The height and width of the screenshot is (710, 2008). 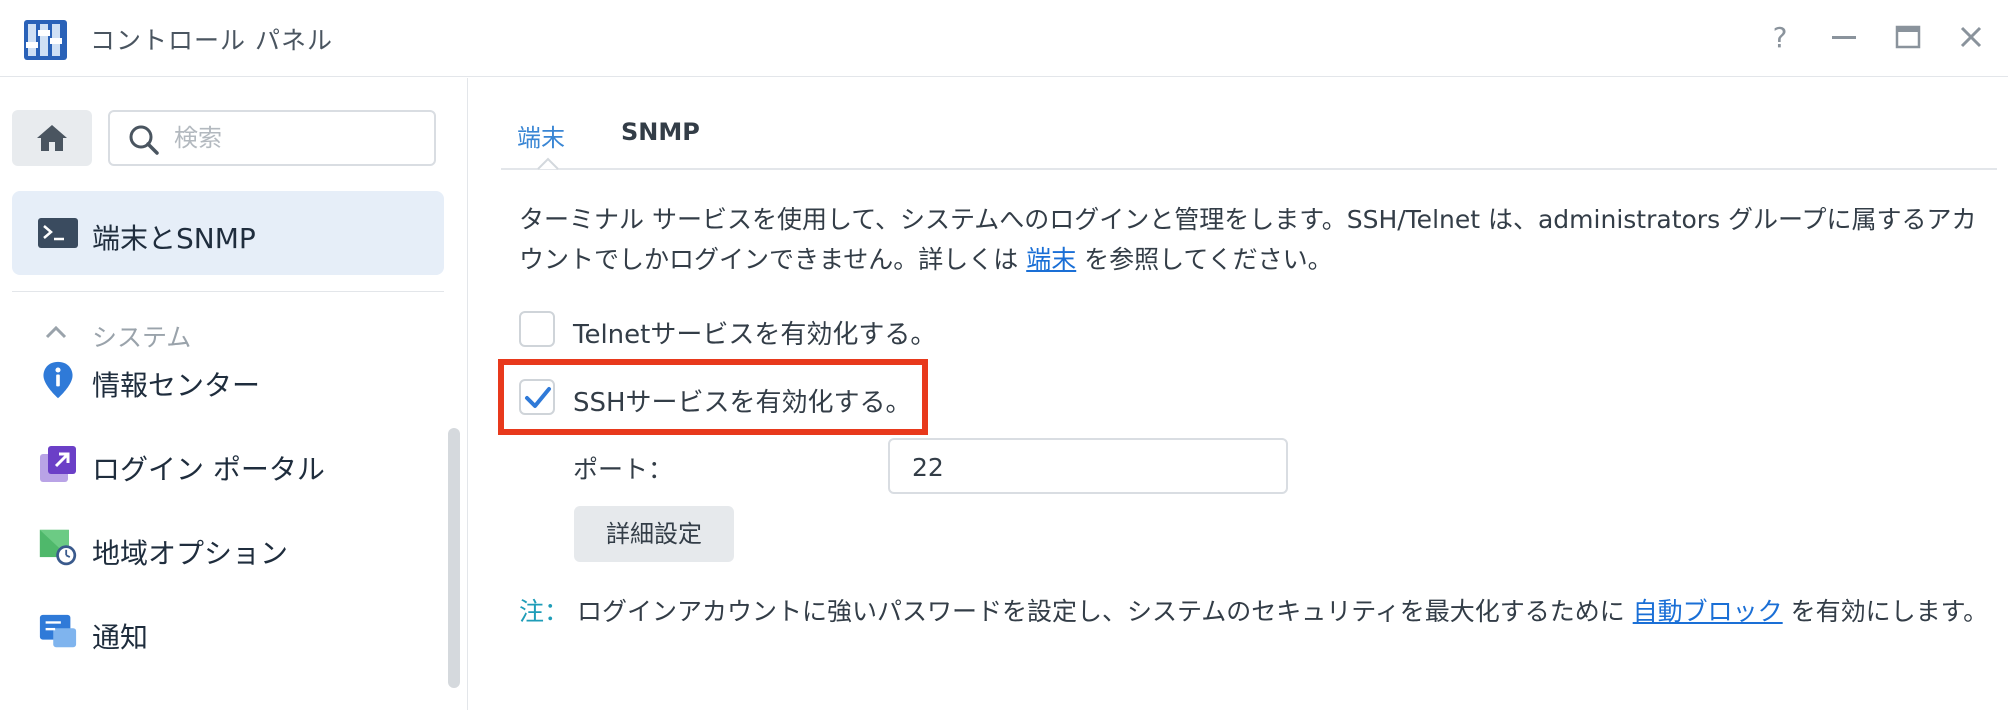 I want to click on description-part: を参照してください。, so click(x=1204, y=259).